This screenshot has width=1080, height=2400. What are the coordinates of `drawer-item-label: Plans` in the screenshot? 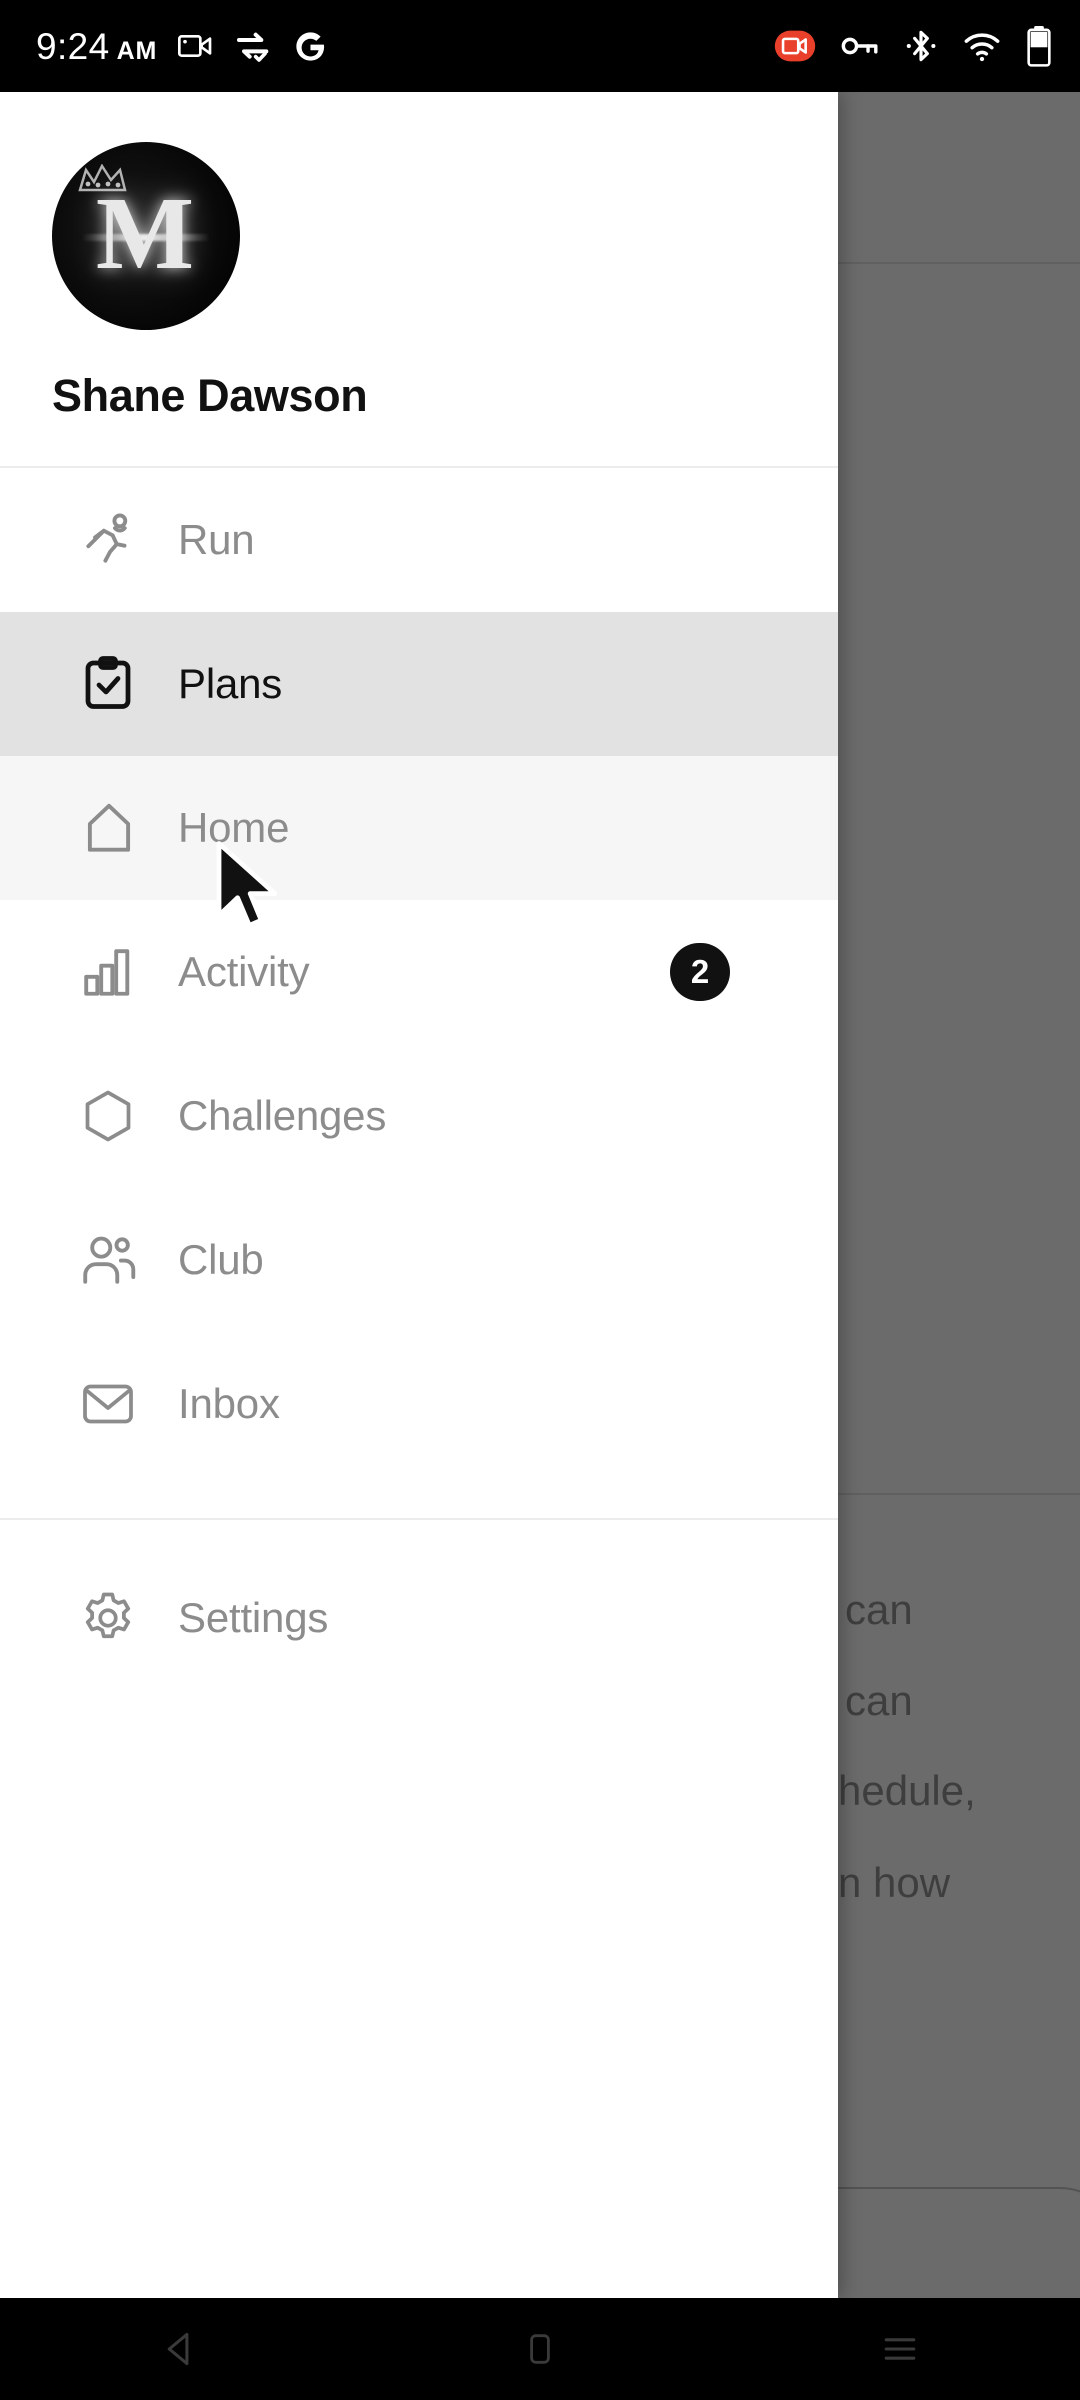 It's located at (230, 683).